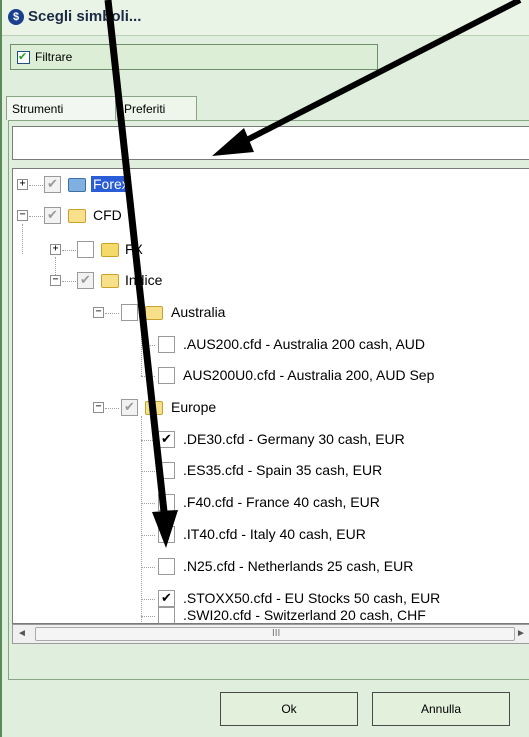 This screenshot has width=529, height=737. I want to click on horizontal-scrollbar: ◄ III ►, so click(270, 634).